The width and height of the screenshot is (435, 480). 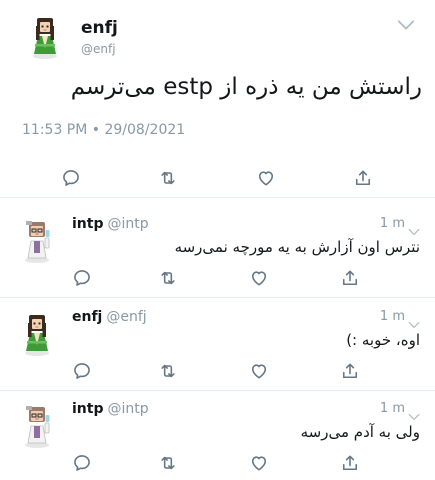 What do you see at coordinates (297, 247) in the screenshot?
I see `reply-text: نترس اون آزارش به یه مورچه نمی‌رسه` at bounding box center [297, 247].